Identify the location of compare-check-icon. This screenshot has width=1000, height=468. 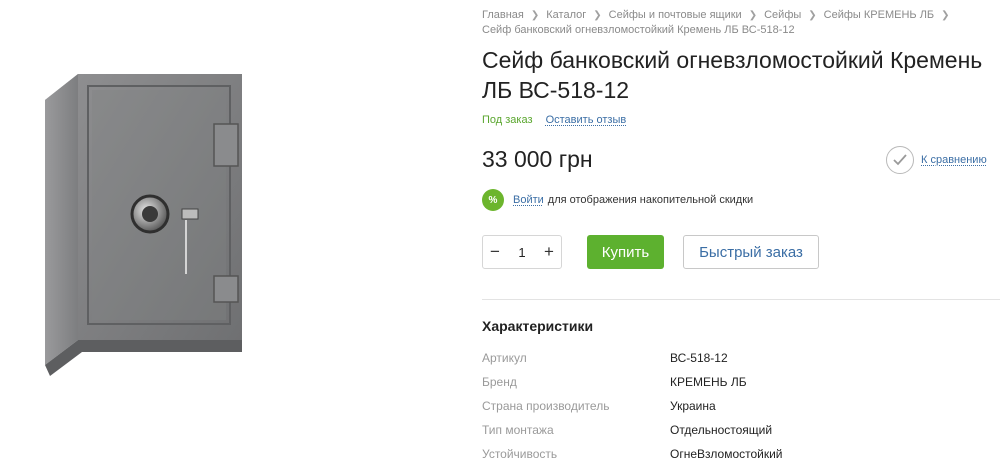
(900, 160).